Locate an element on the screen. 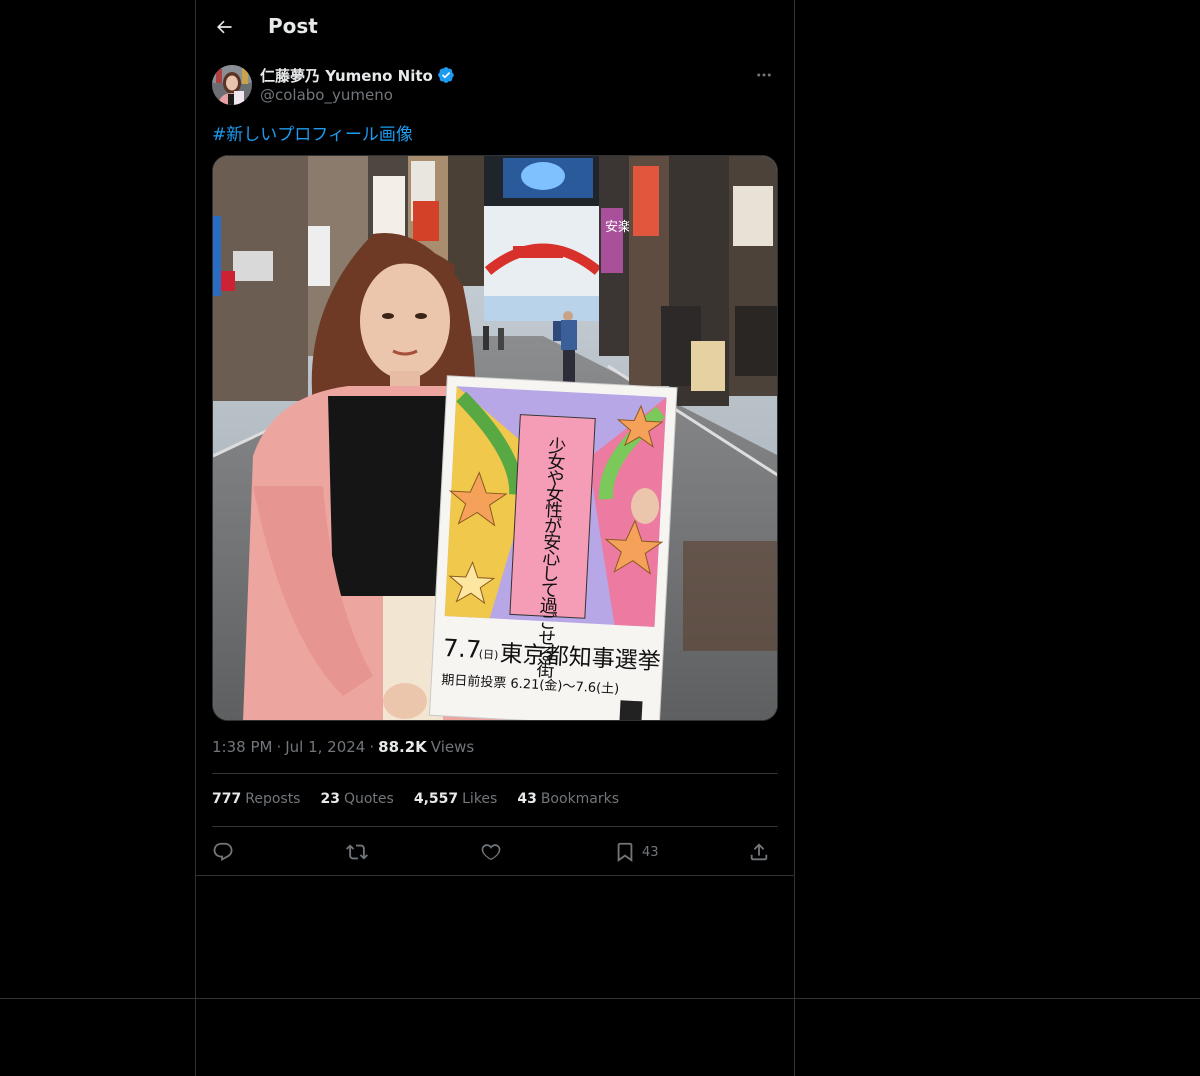  post-author: 仁藤夢乃 Yumeno Nito @colabo_yumeno is located at coordinates (495, 86).